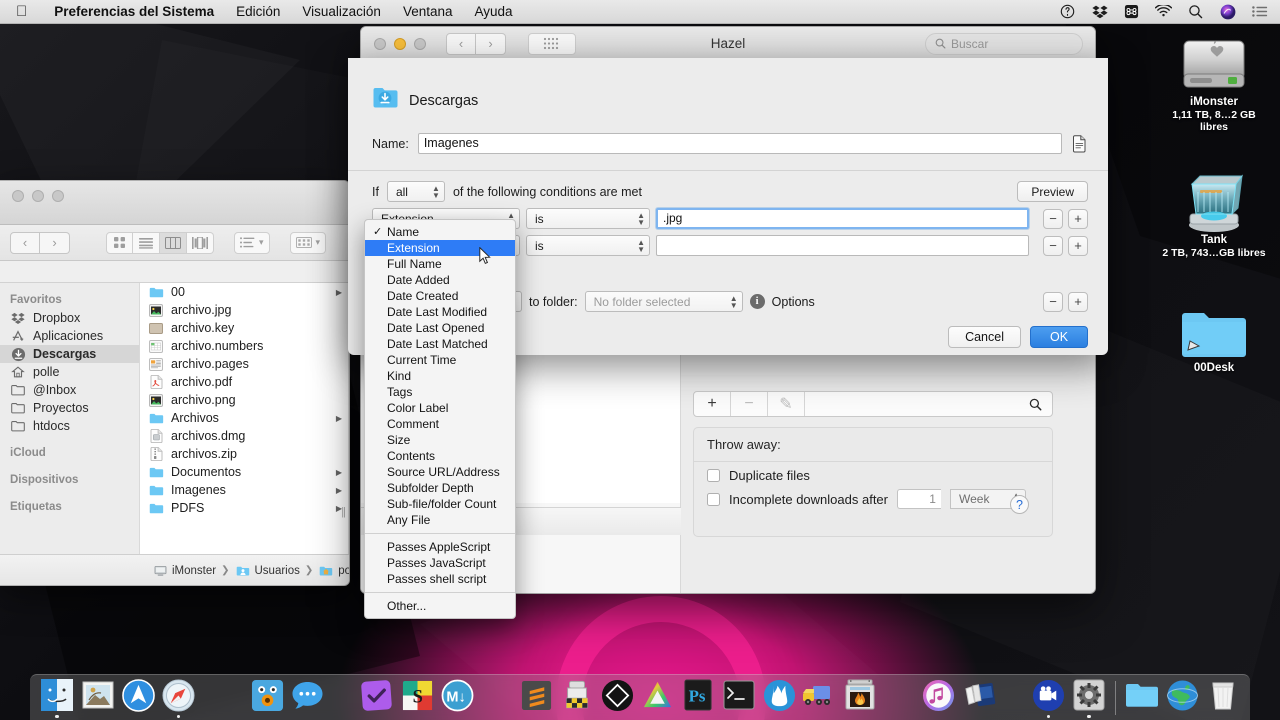 Image resolution: width=1280 pixels, height=720 pixels. Describe the element at coordinates (1059, 337) in the screenshot. I see `ok-button: OK` at that location.